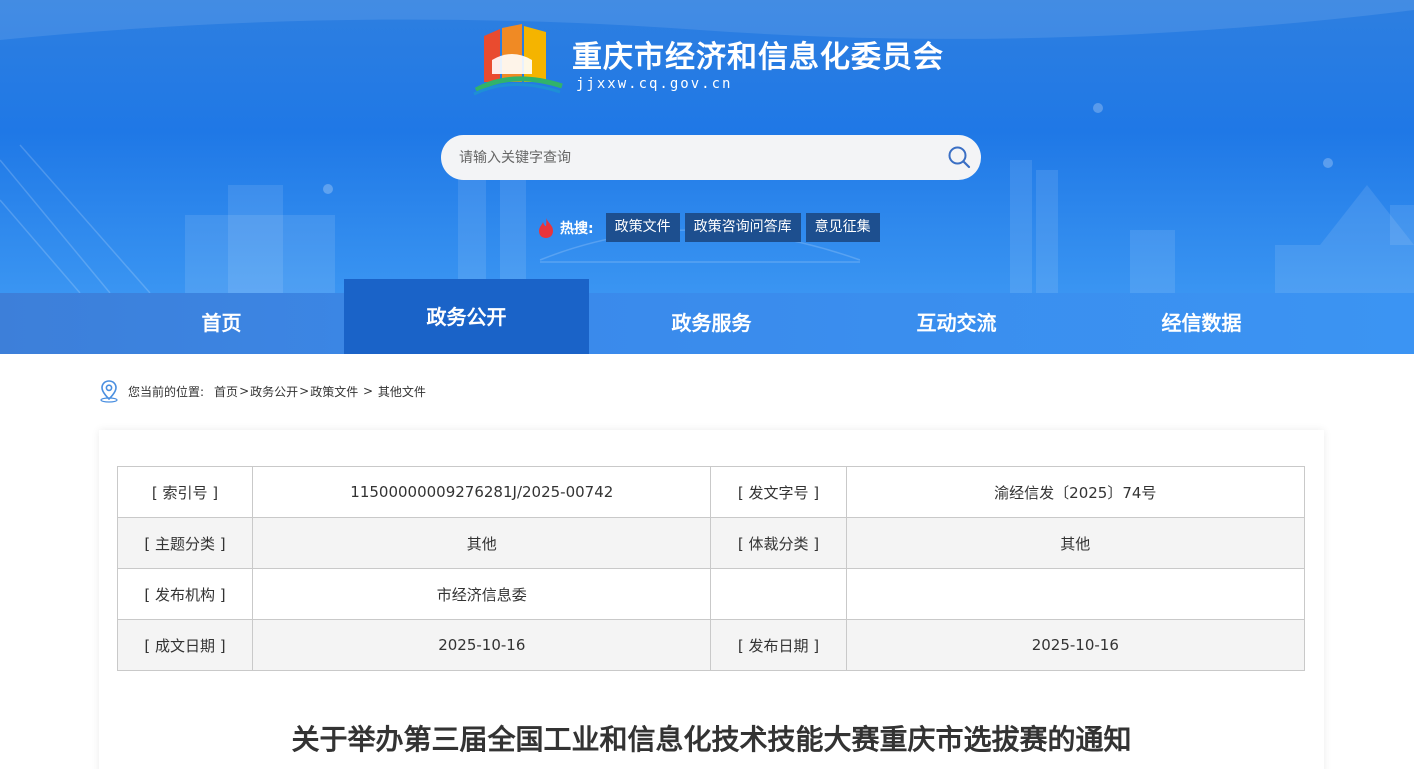 The width and height of the screenshot is (1414, 769). I want to click on nav-item-economic-data: 经信数据, so click(1201, 323).